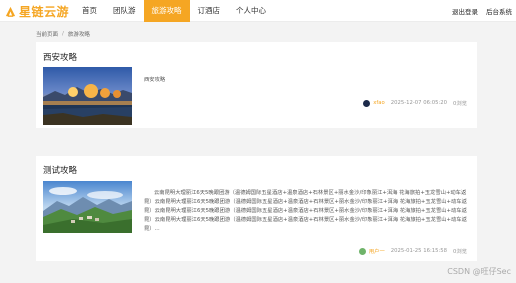  I want to click on guide-title: 西安攻略, so click(60, 57).